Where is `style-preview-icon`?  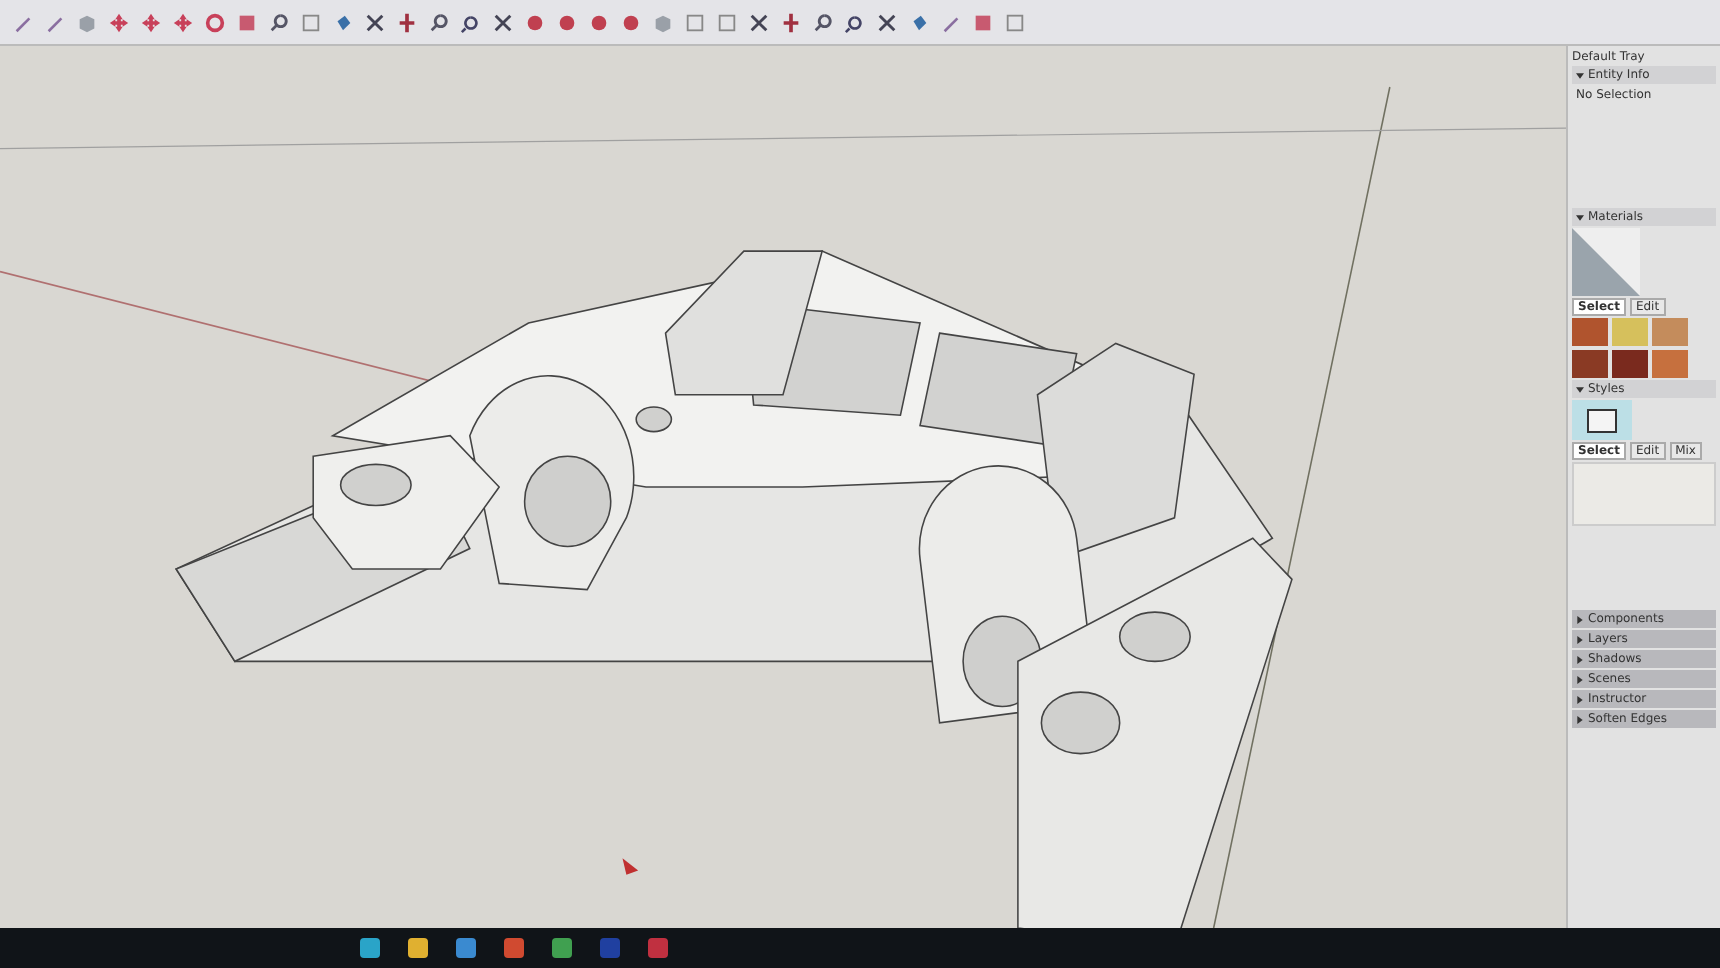 style-preview-icon is located at coordinates (1602, 420).